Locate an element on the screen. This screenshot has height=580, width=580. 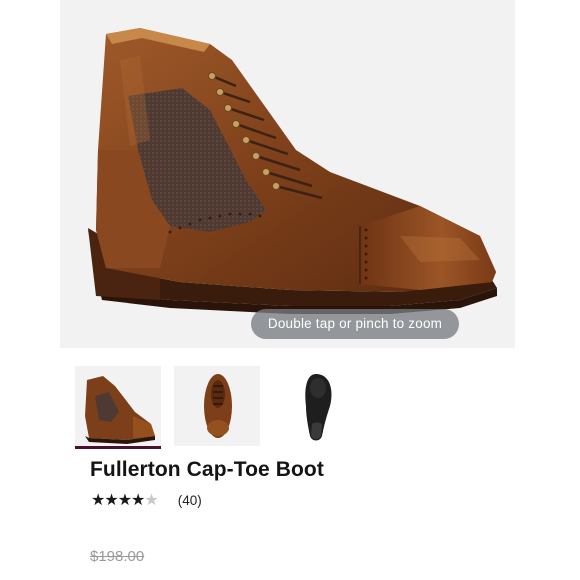
zoom-hint: Double tap or pinch to zoom is located at coordinates (355, 324).